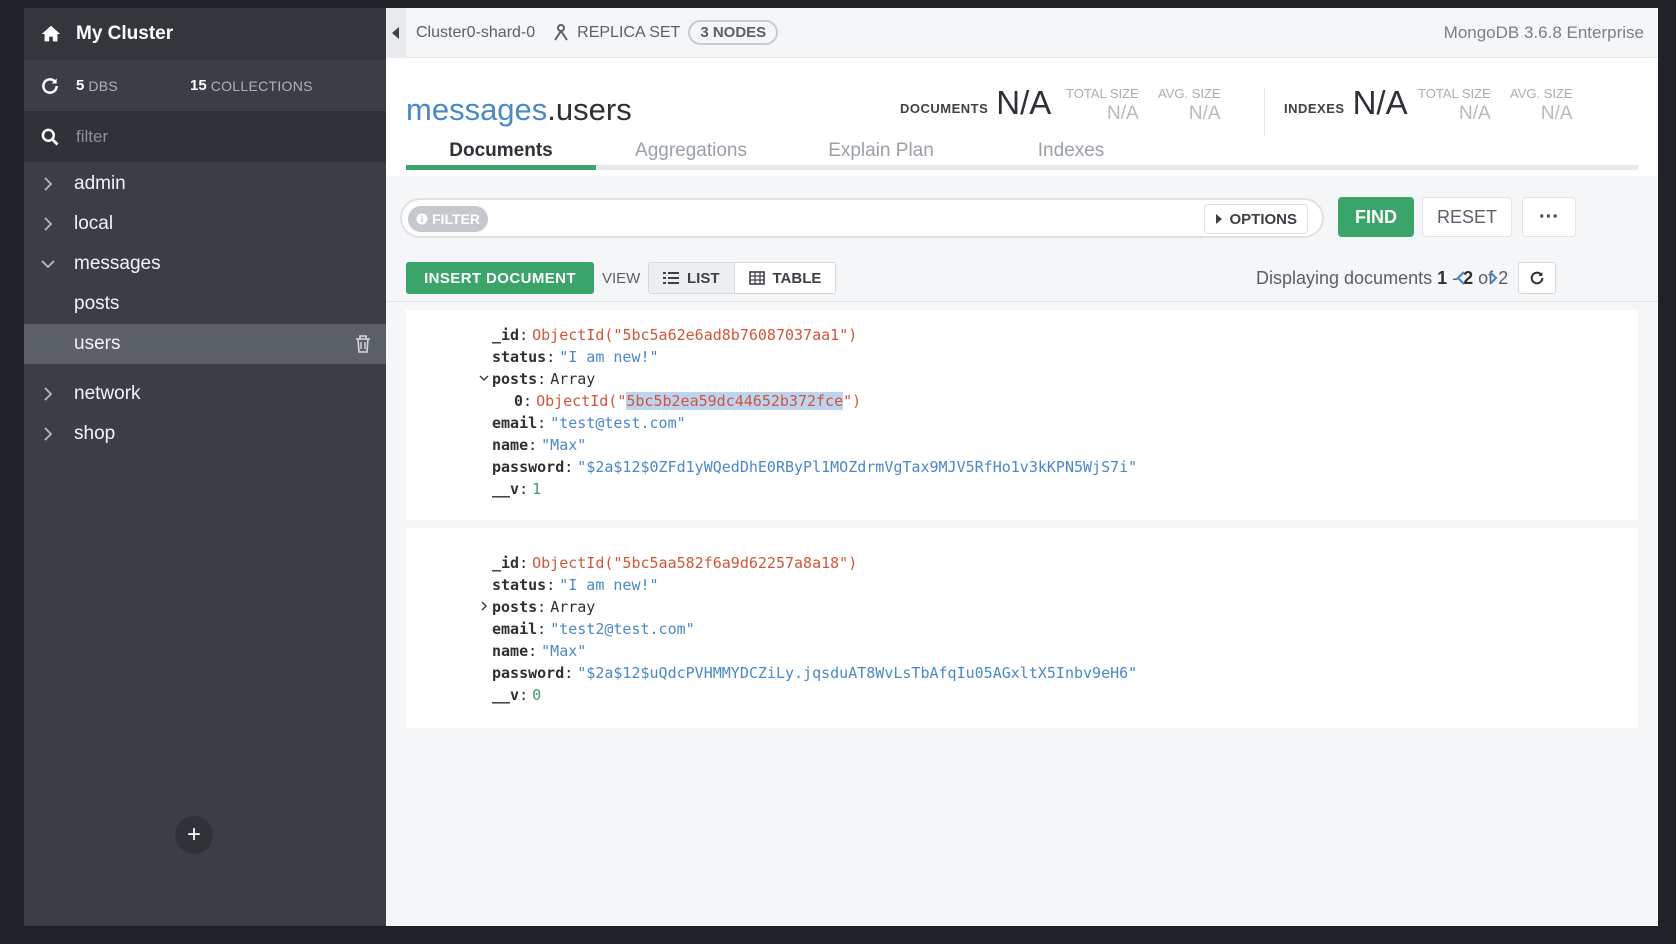 Image resolution: width=1676 pixels, height=944 pixels. What do you see at coordinates (477, 109) in the screenshot?
I see `namespace-db: messages` at bounding box center [477, 109].